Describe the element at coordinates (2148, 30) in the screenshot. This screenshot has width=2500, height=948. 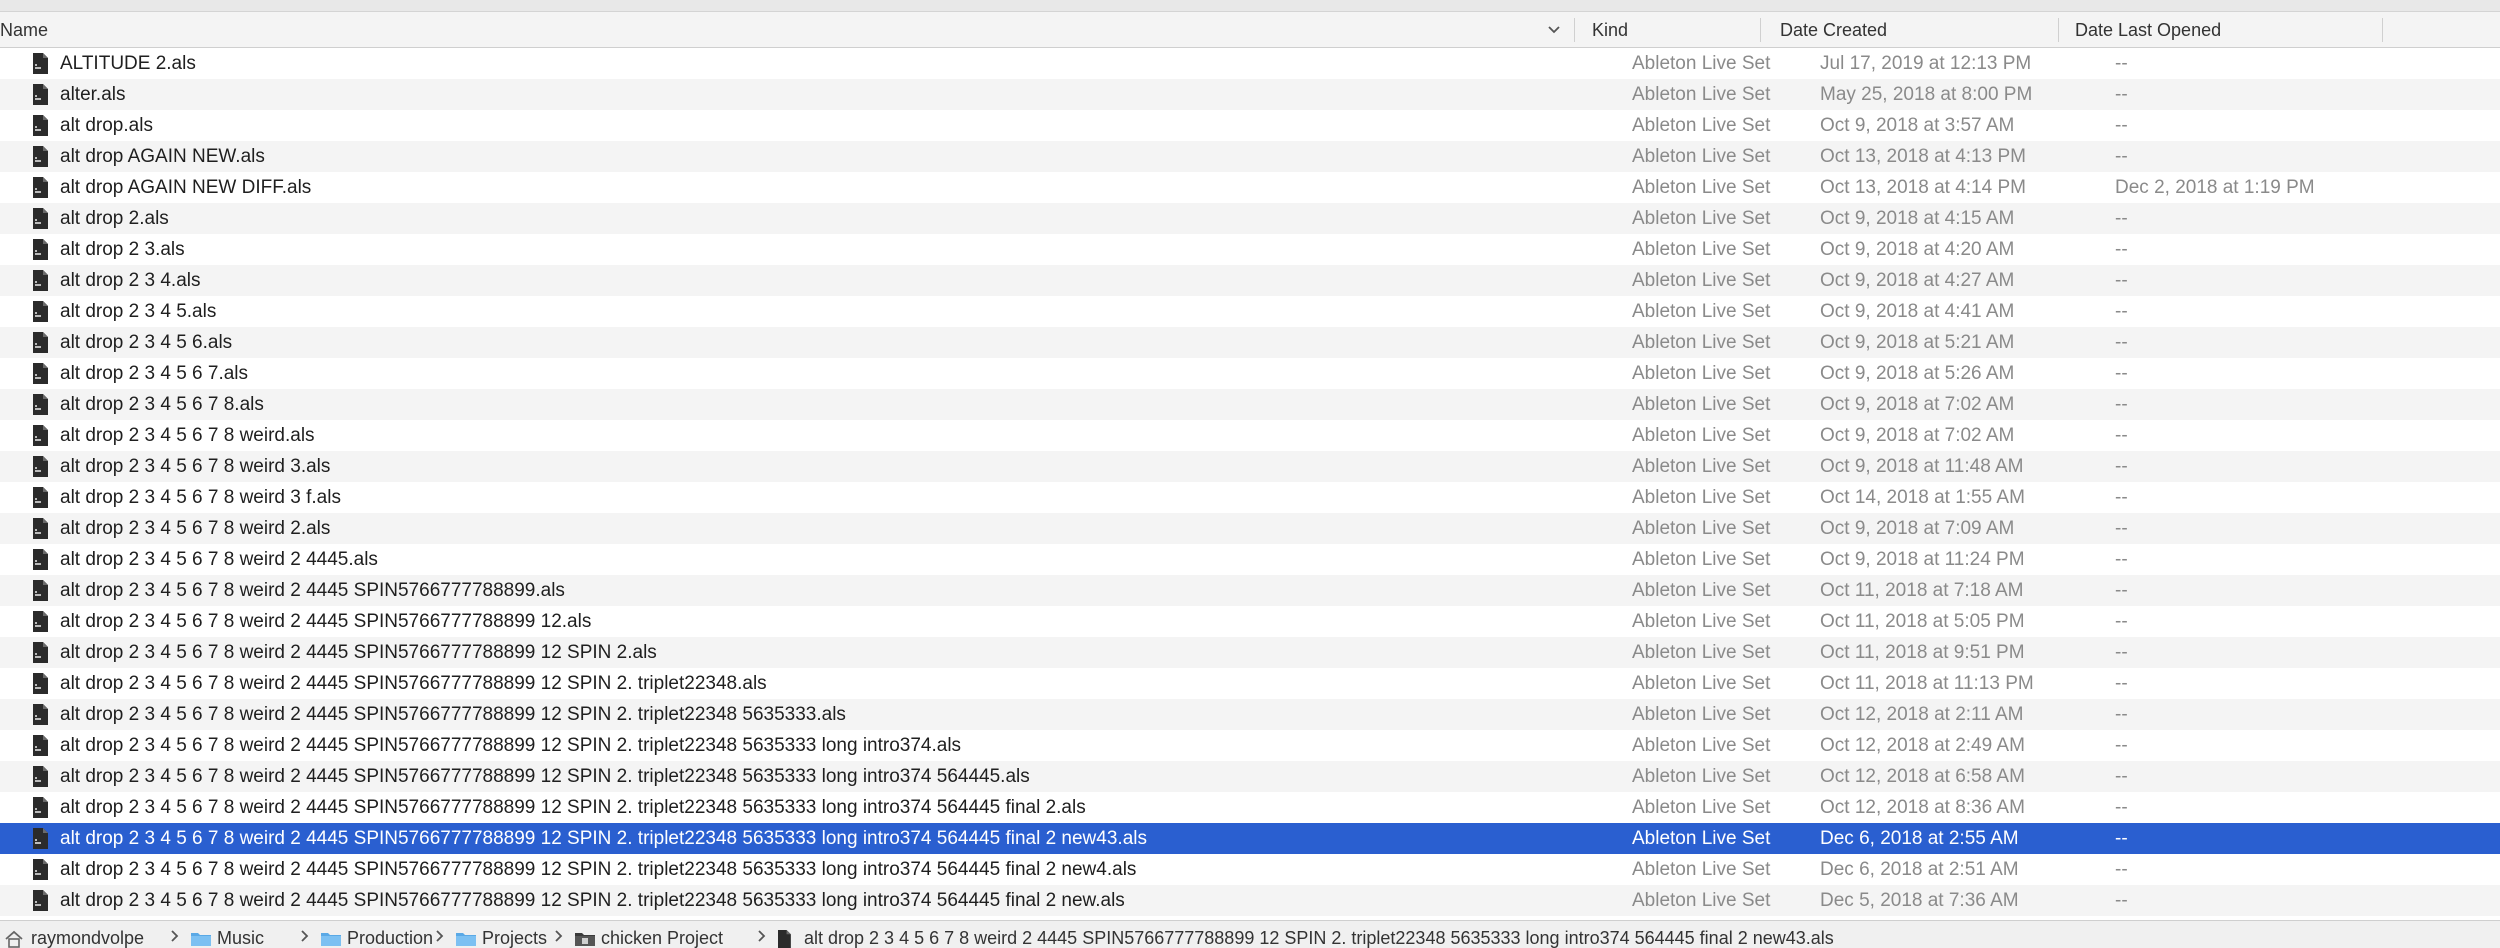
I see `column-header-date-last-opened: Date Last Opened` at that location.